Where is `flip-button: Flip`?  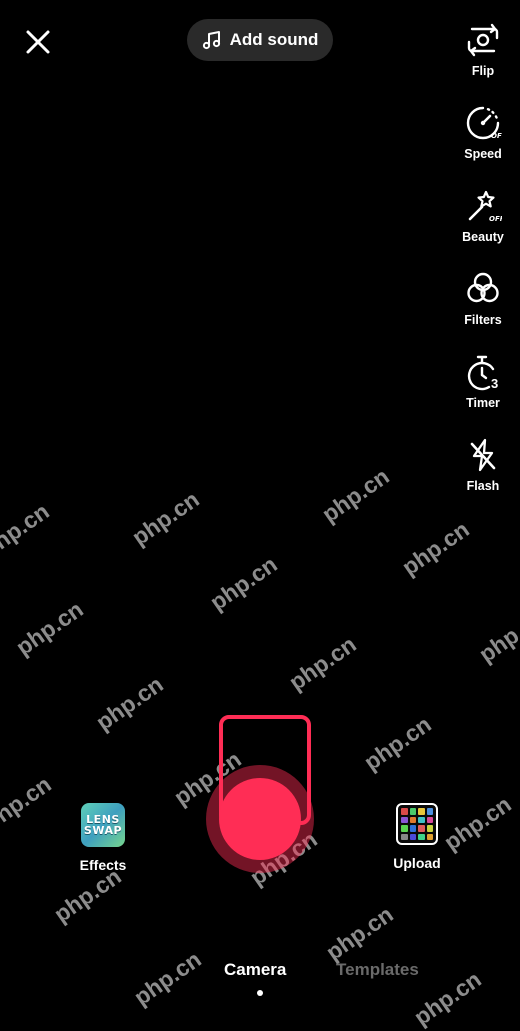 flip-button: Flip is located at coordinates (483, 49).